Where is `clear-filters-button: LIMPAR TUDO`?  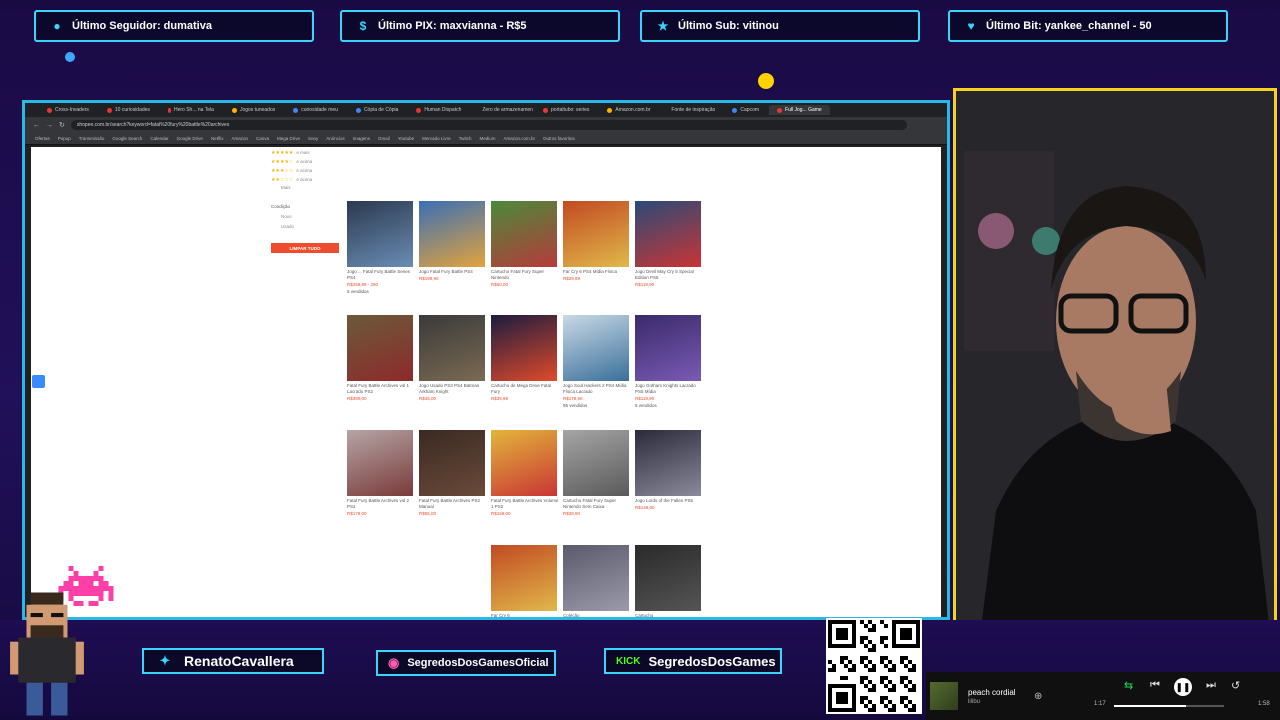
clear-filters-button: LIMPAR TUDO is located at coordinates (305, 248).